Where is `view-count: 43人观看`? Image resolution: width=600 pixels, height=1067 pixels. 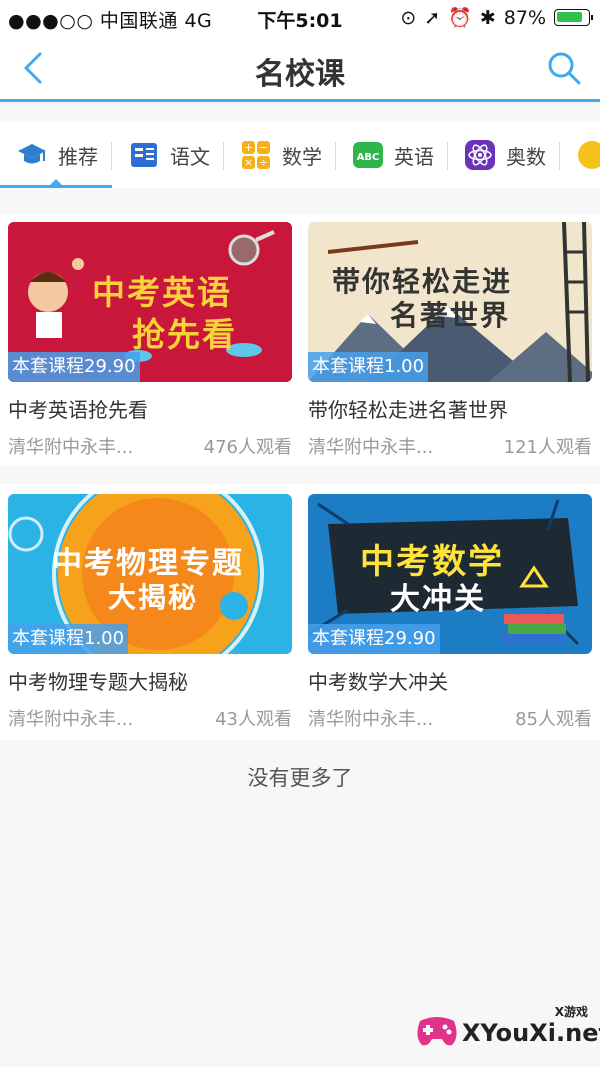
view-count: 43人观看 is located at coordinates (253, 719).